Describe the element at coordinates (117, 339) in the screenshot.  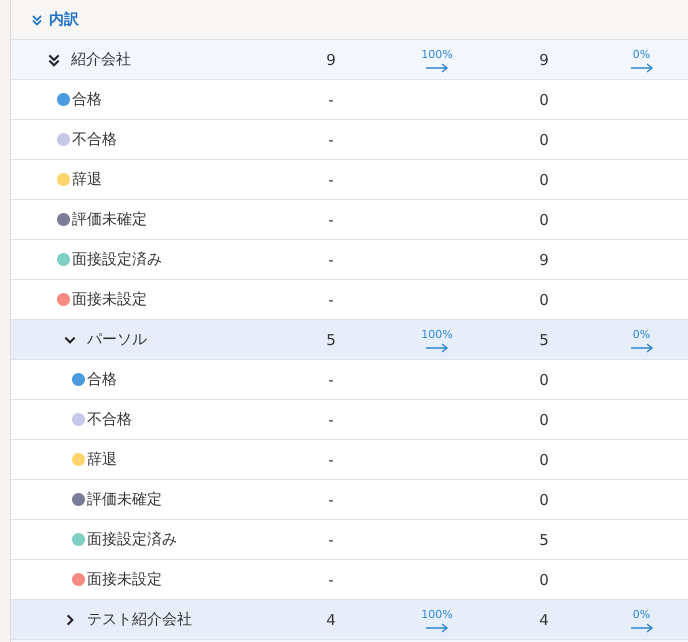
I see `group-name: パーソル` at that location.